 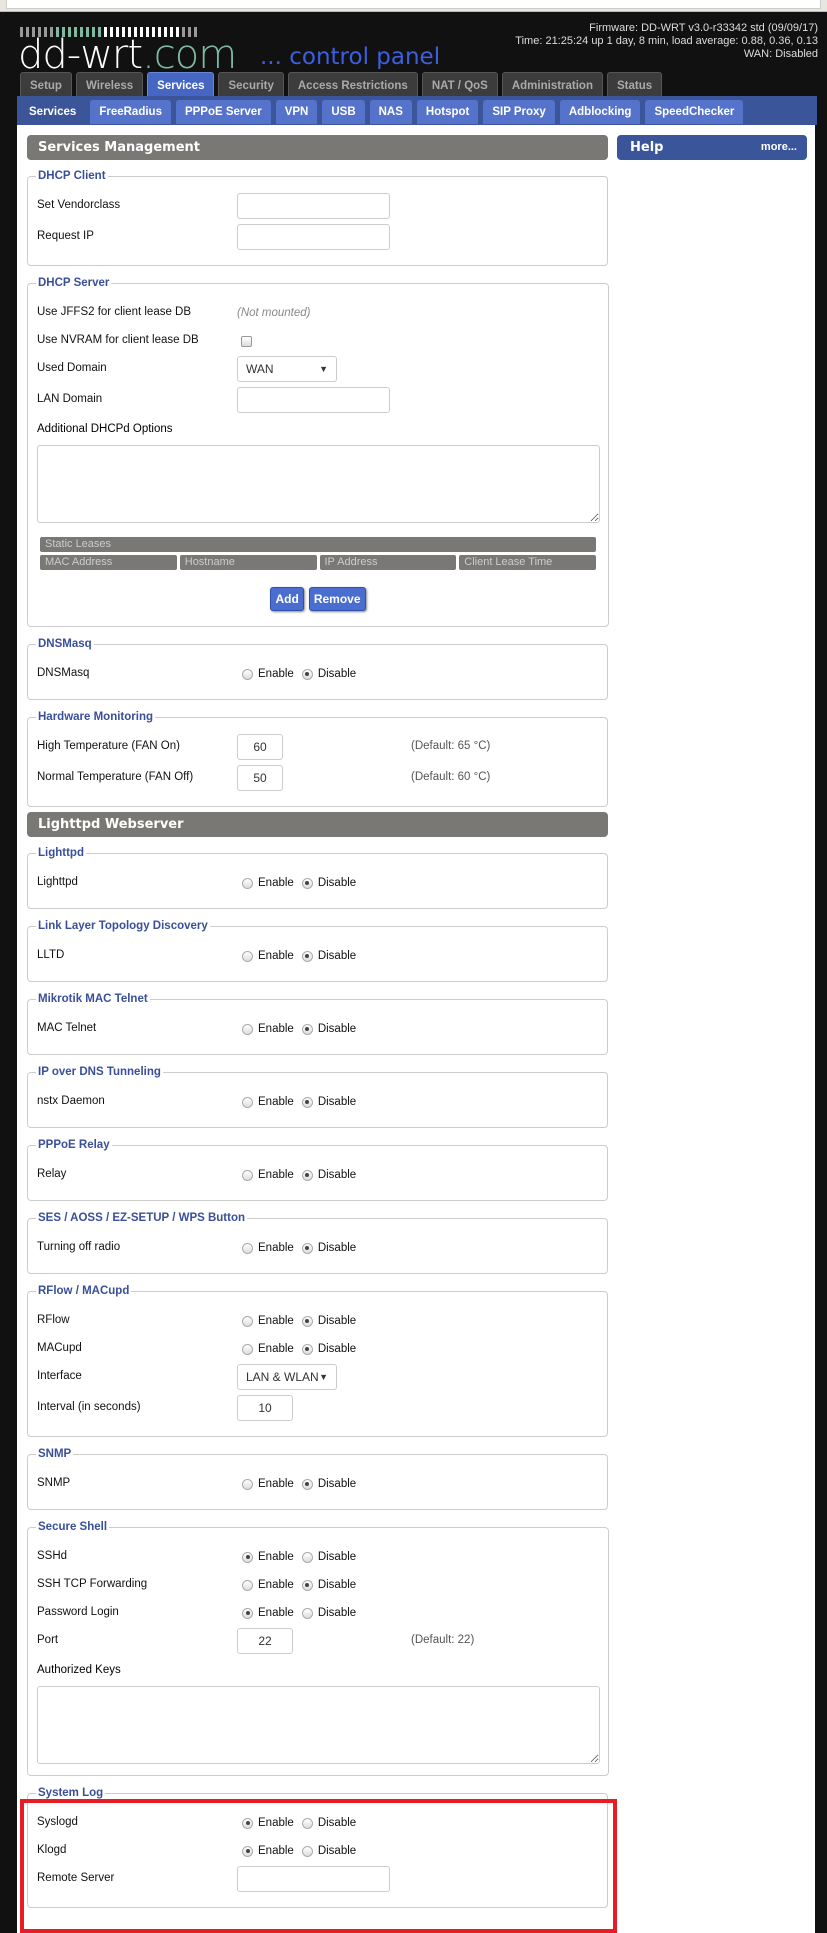 I want to click on subtab-hotspot: Hotspot, so click(x=447, y=112).